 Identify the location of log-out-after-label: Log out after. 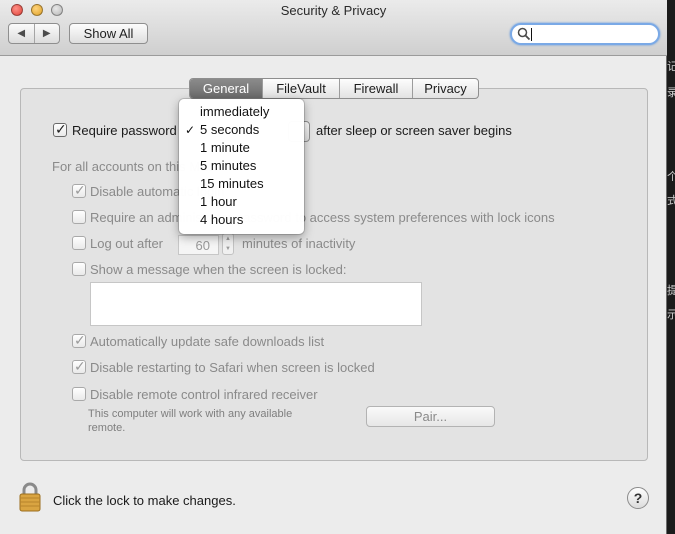
(126, 243).